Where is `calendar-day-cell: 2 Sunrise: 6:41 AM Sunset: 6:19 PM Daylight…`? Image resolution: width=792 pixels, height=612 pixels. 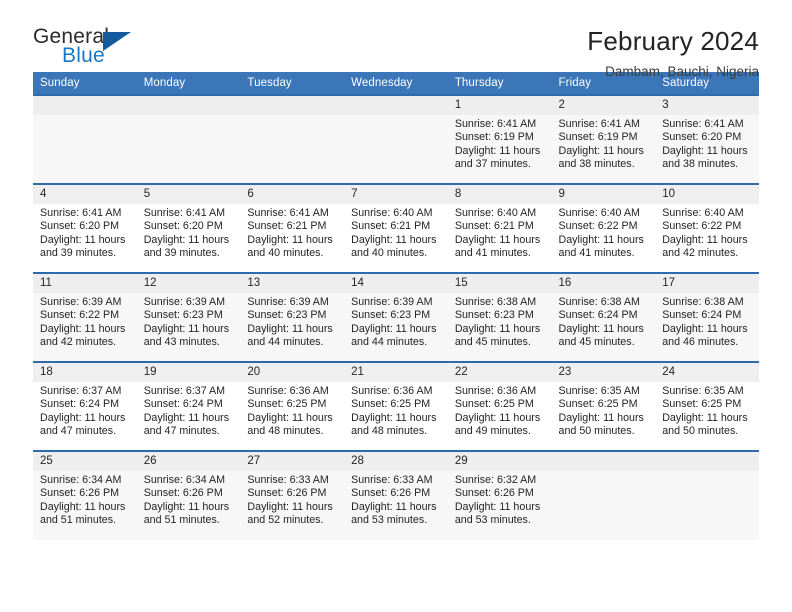 calendar-day-cell: 2 Sunrise: 6:41 AM Sunset: 6:19 PM Daylight… is located at coordinates (603, 139).